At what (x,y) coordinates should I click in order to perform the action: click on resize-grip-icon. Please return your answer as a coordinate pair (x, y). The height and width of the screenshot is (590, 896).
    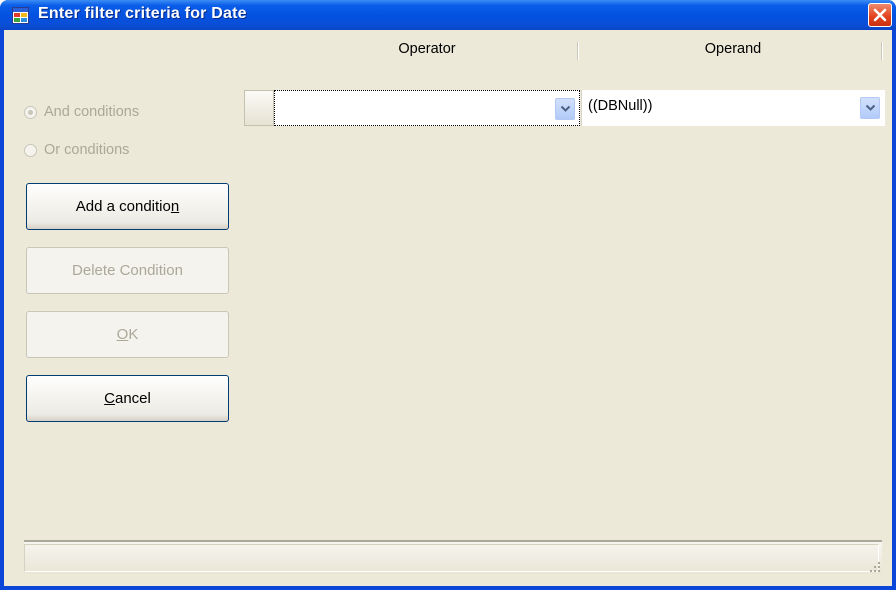
    Looking at the image, I should click on (875, 567).